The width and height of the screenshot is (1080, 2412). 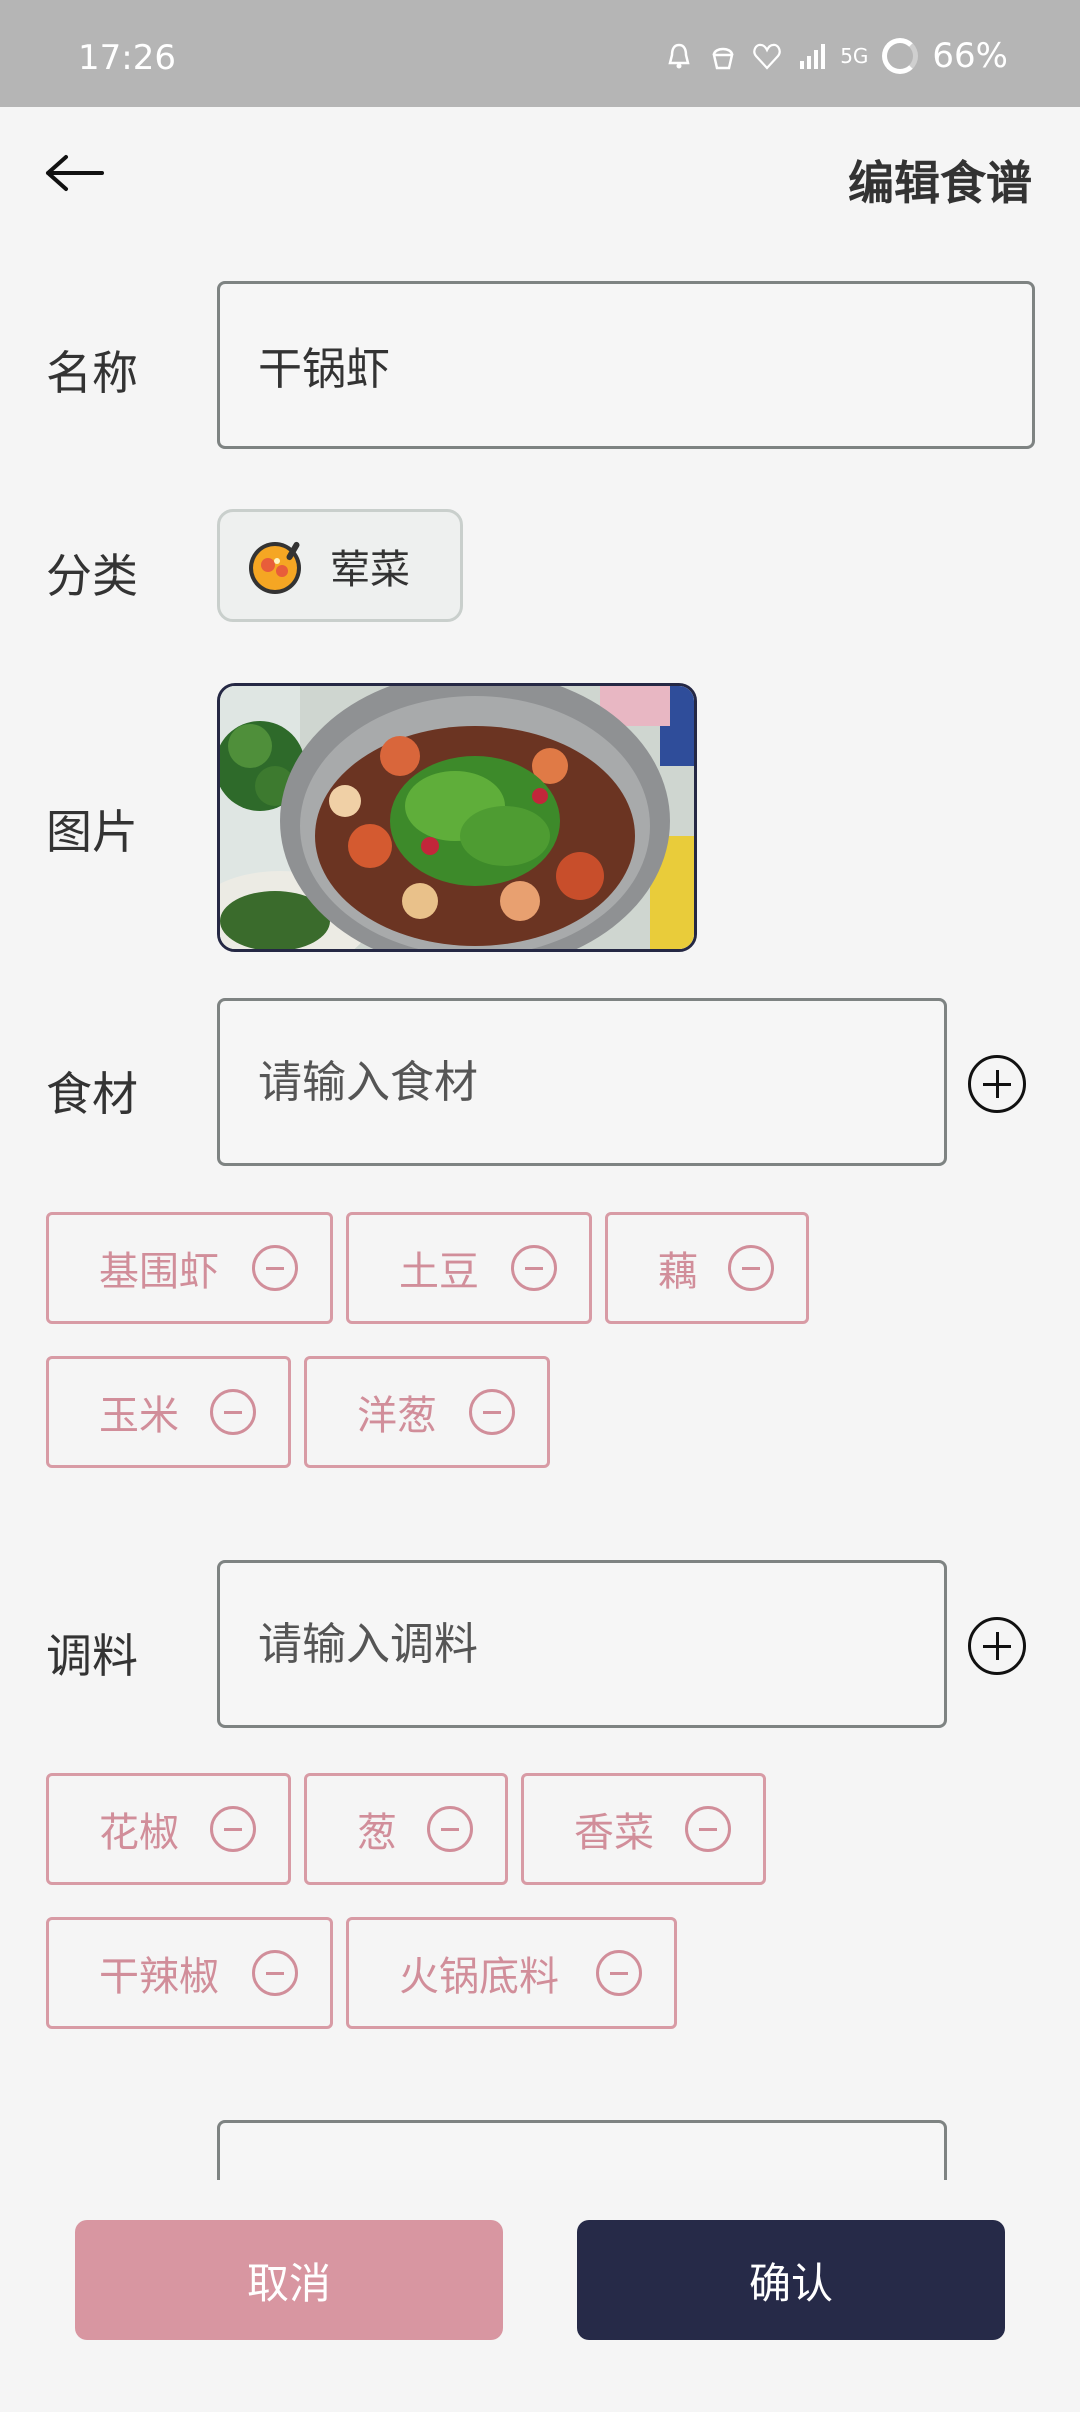 I want to click on seasoning-tag: 火锅底料, so click(x=511, y=1973).